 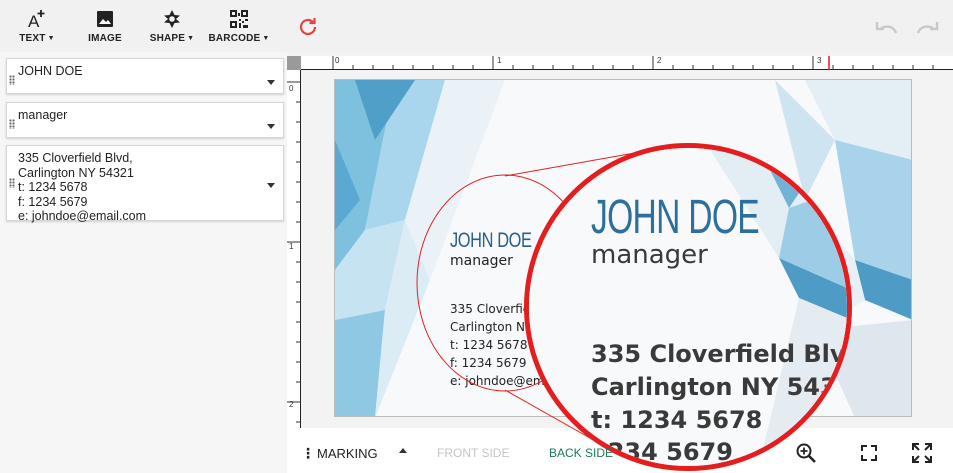 What do you see at coordinates (721, 354) in the screenshot?
I see `magnified-address-line: 335 Cloverfield Blvd` at bounding box center [721, 354].